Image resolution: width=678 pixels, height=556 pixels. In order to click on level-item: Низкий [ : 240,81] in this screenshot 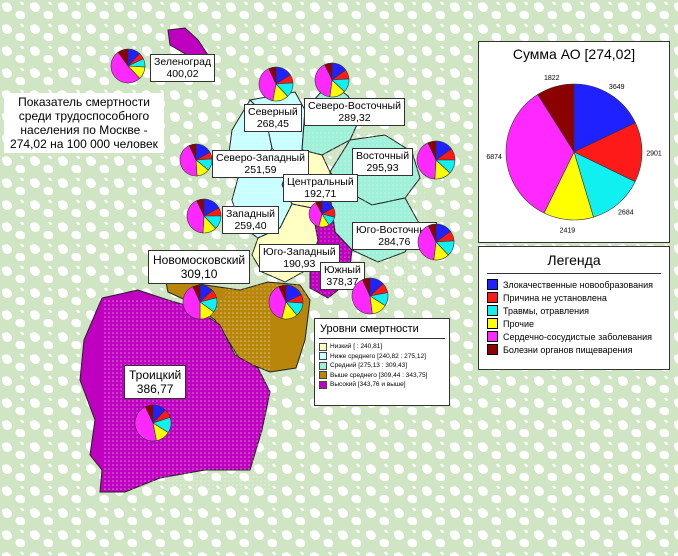, I will do `click(382, 347)`.